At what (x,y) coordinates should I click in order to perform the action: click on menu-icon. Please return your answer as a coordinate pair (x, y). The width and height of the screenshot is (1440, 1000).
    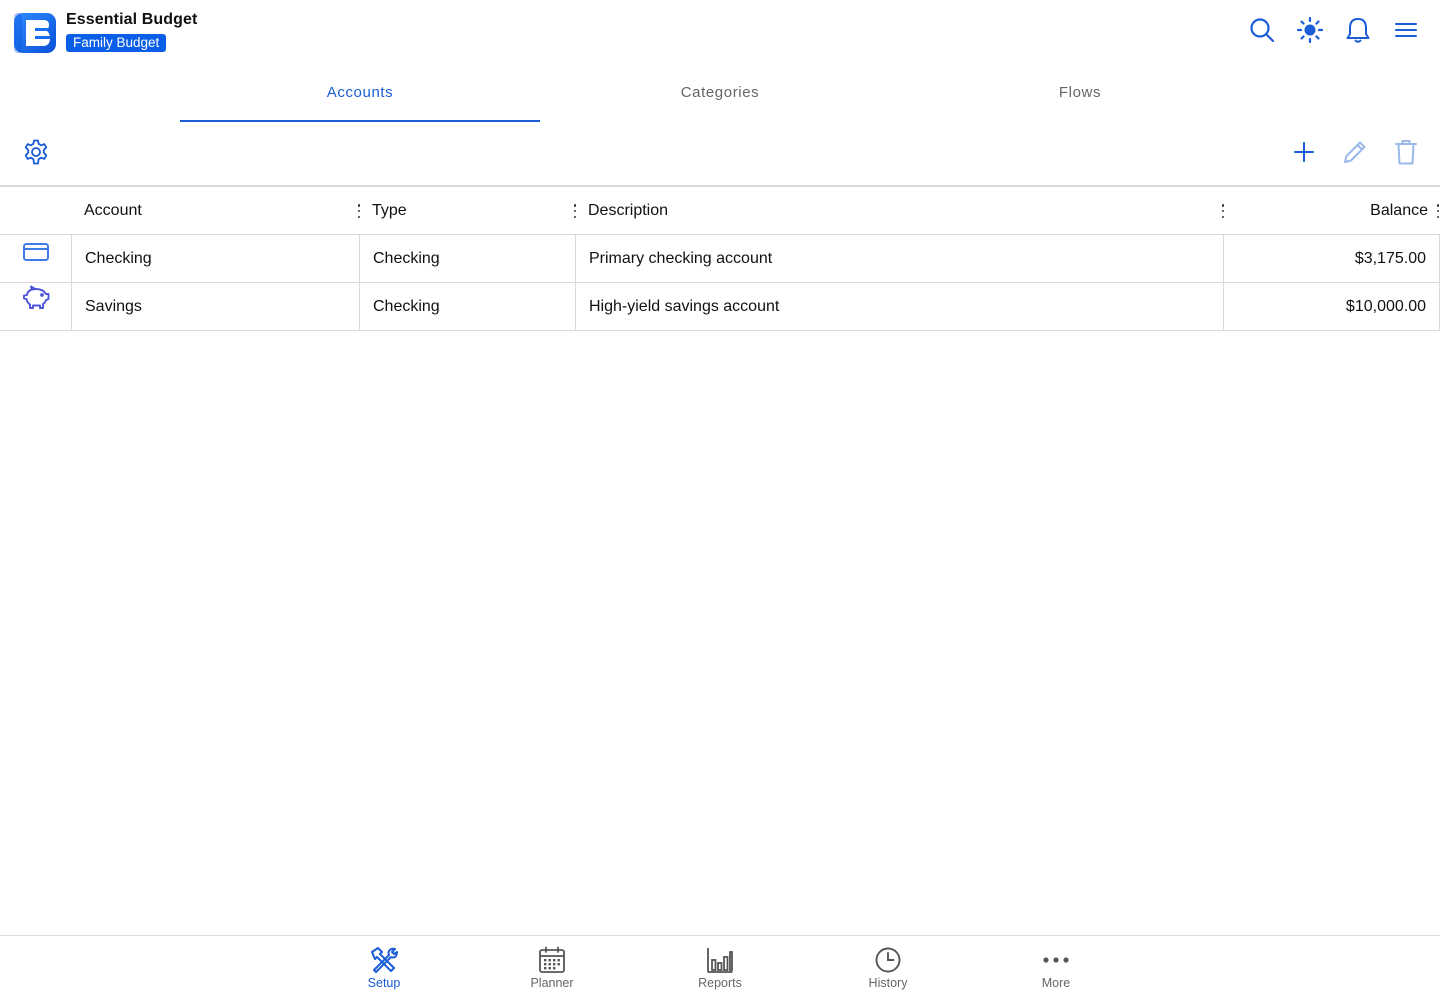
    Looking at the image, I should click on (1406, 32).